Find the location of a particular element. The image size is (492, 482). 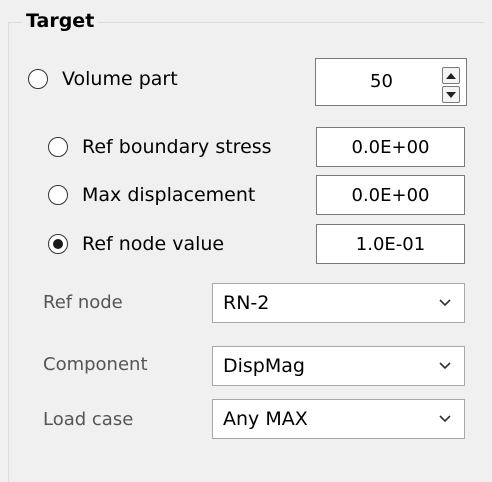

ref-node-dropdown: RN-2 is located at coordinates (338, 303).